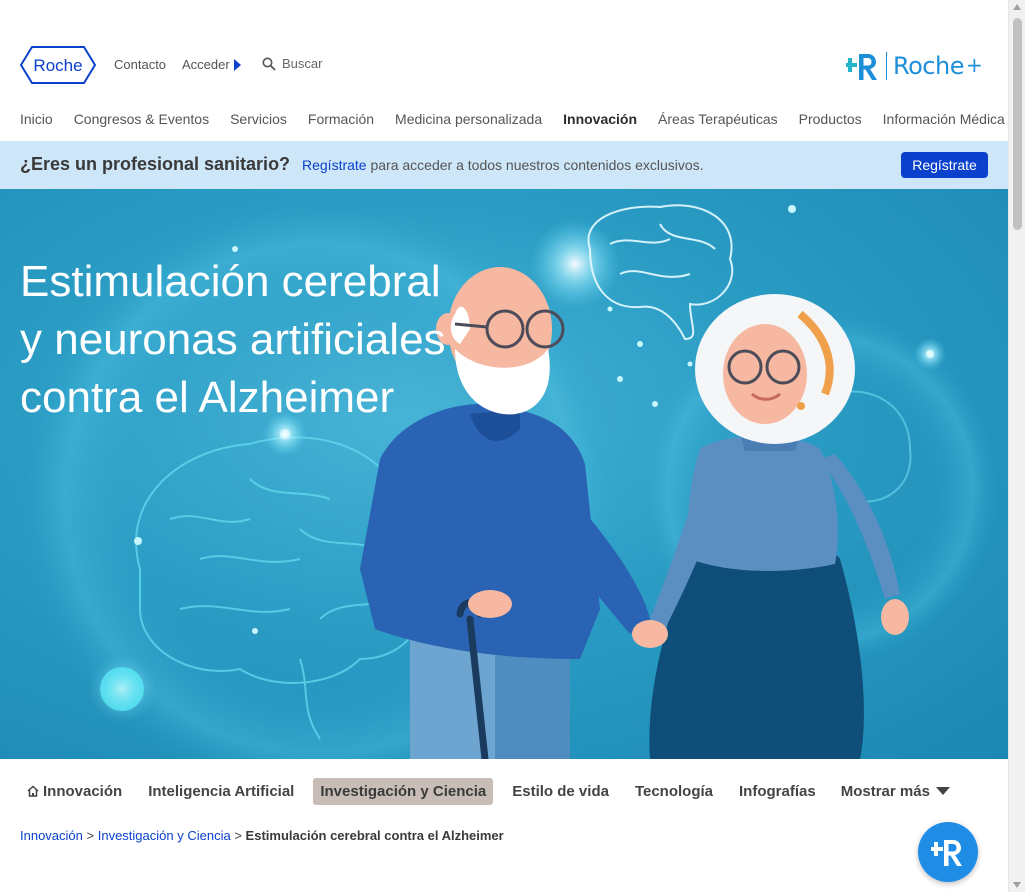 This screenshot has width=1025, height=892. I want to click on caret-right-icon, so click(237, 65).